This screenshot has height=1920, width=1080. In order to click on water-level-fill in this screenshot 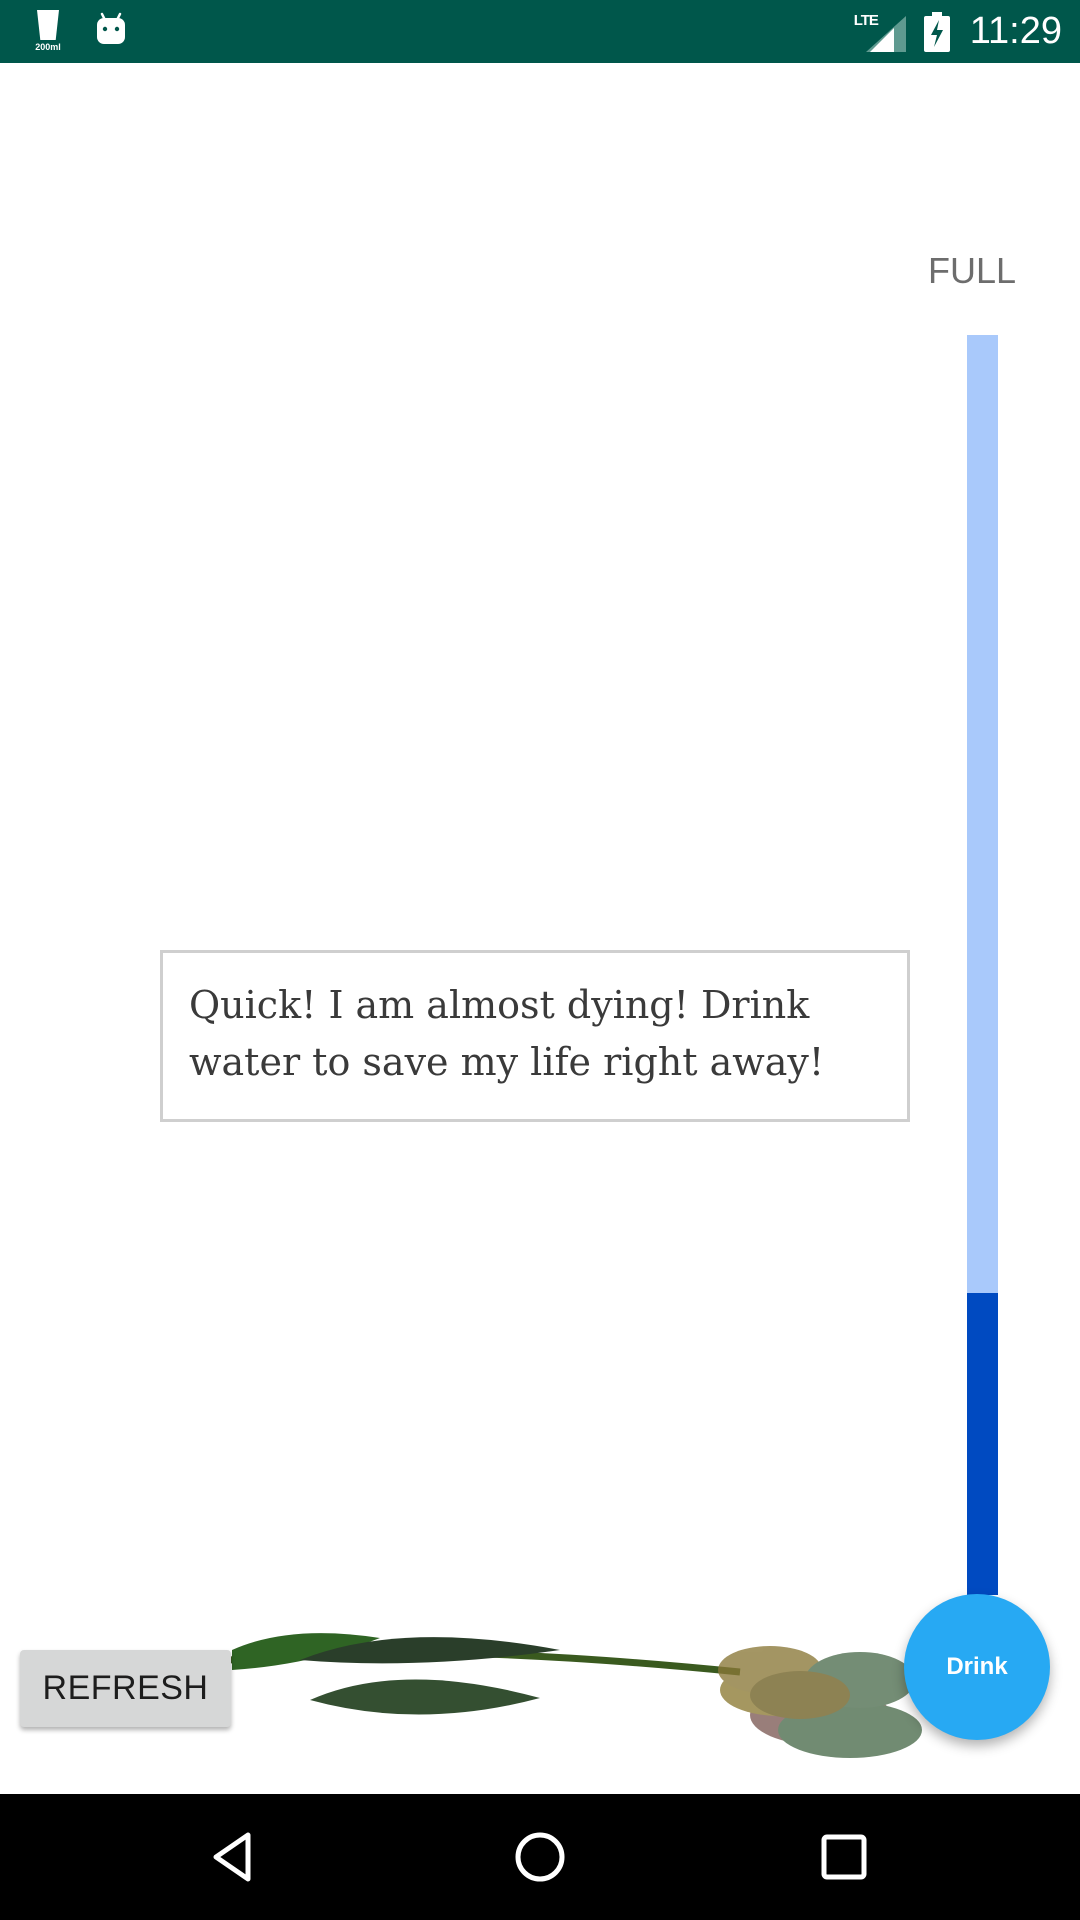, I will do `click(982, 1444)`.